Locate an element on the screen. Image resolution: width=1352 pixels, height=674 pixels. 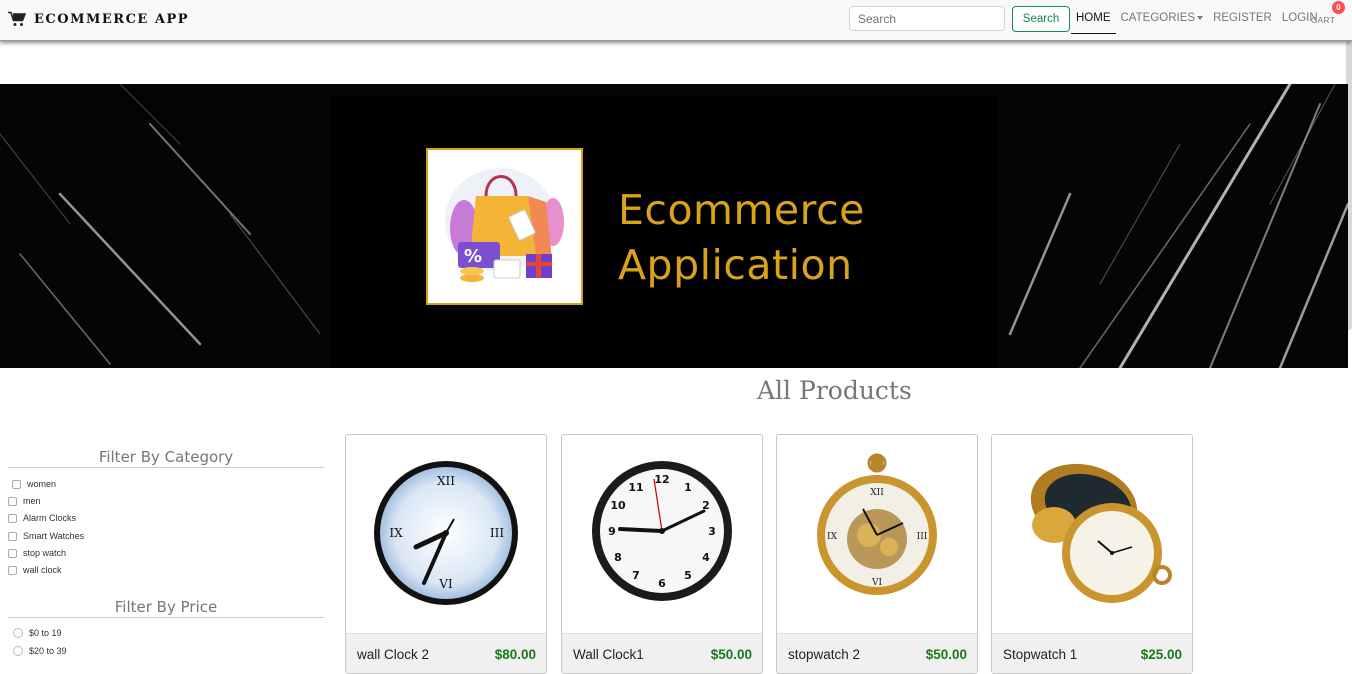
category-option-smart-watches: Smart Watches is located at coordinates (46, 536).